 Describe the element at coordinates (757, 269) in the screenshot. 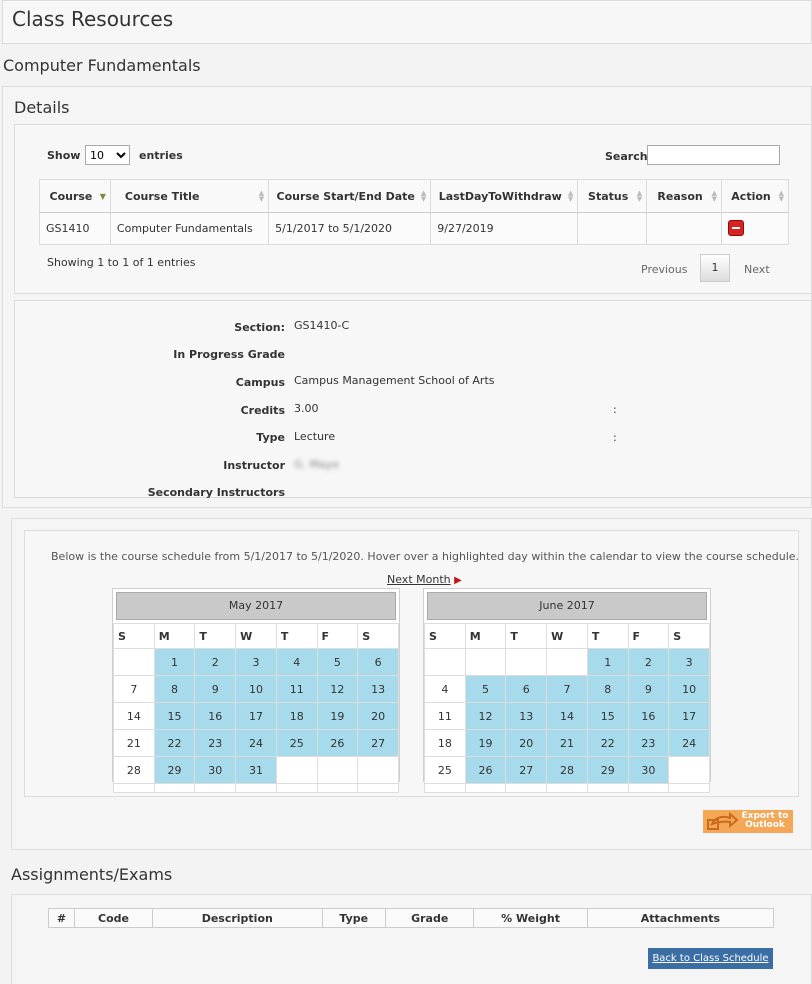

I see `pagination-next: Next` at that location.